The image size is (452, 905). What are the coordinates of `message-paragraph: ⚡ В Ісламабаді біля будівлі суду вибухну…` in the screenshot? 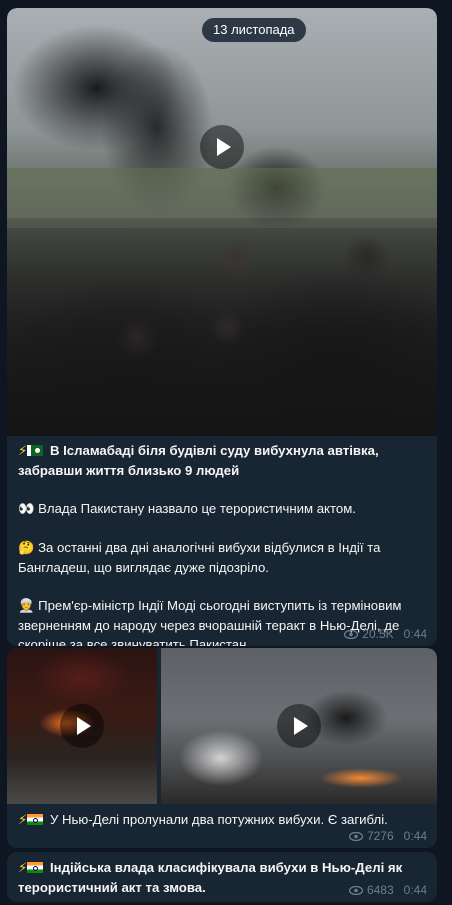 It's located at (223, 460).